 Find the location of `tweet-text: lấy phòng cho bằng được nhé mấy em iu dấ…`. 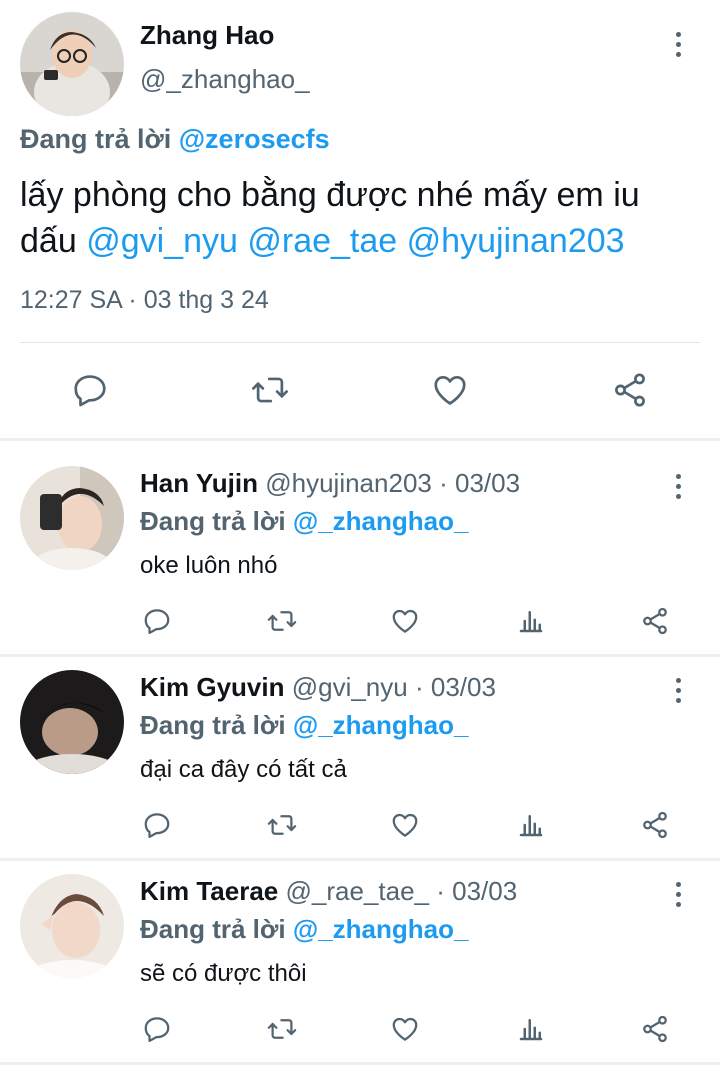

tweet-text: lấy phòng cho bằng được nhé mấy em iu dấ… is located at coordinates (360, 218).